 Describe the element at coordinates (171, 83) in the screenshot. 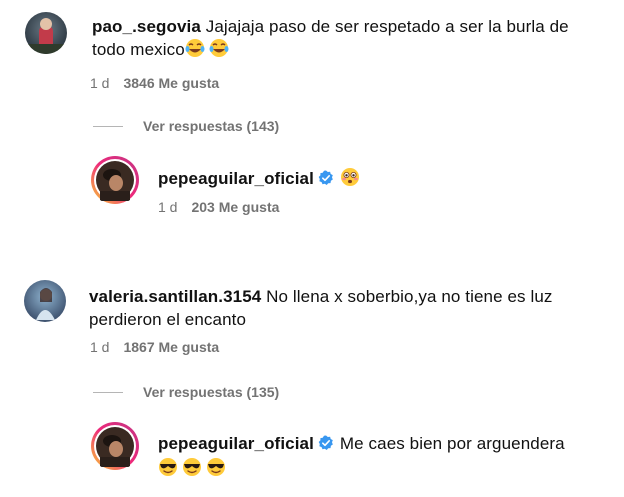

I see `comment-likes: 3846 Me gusta` at that location.